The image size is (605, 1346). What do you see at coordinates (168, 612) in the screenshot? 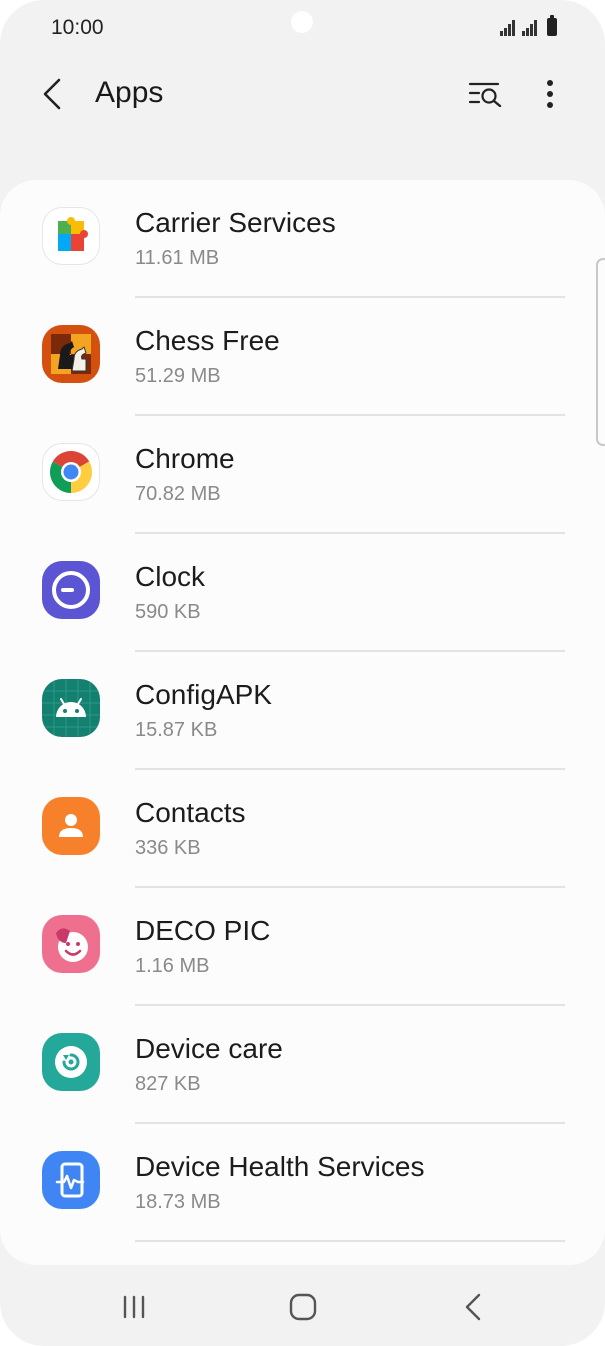
I see `app-size: 590 KB` at bounding box center [168, 612].